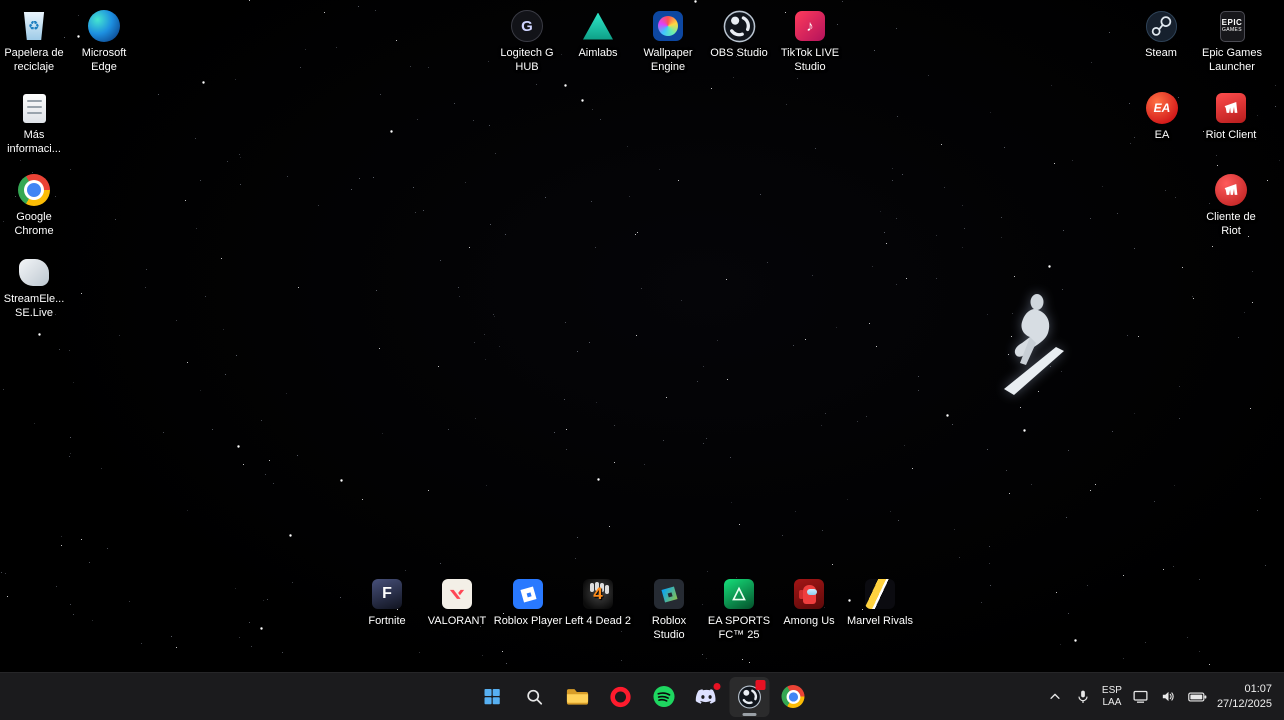 This screenshot has width=1284, height=720. I want to click on desktop-icon-label: Papelera de reciclaje, so click(34, 60).